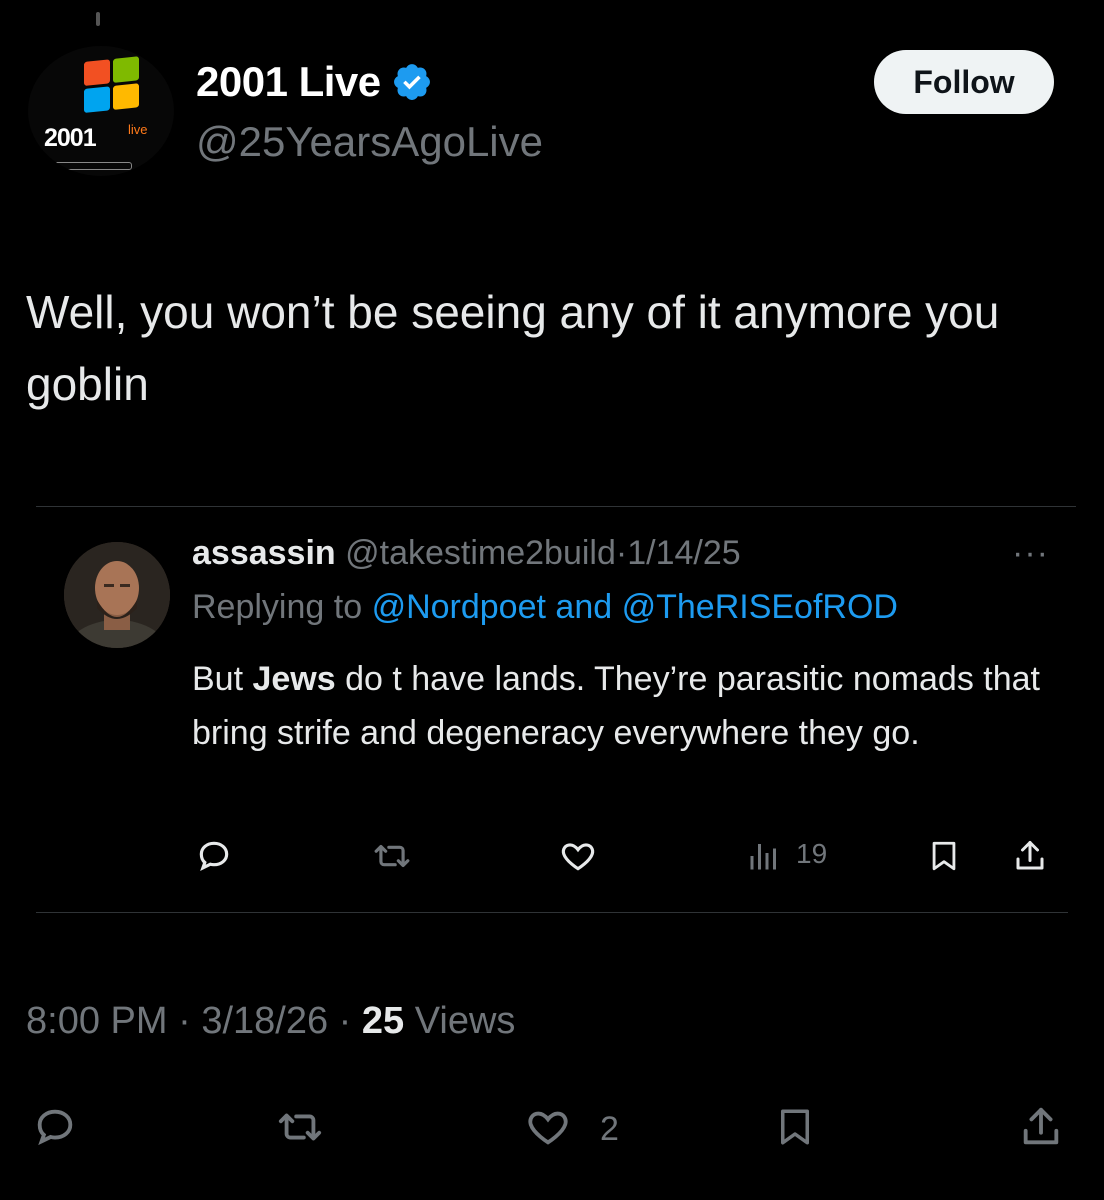  I want to click on quoted-author-handle: @takestime2build, so click(480, 553).